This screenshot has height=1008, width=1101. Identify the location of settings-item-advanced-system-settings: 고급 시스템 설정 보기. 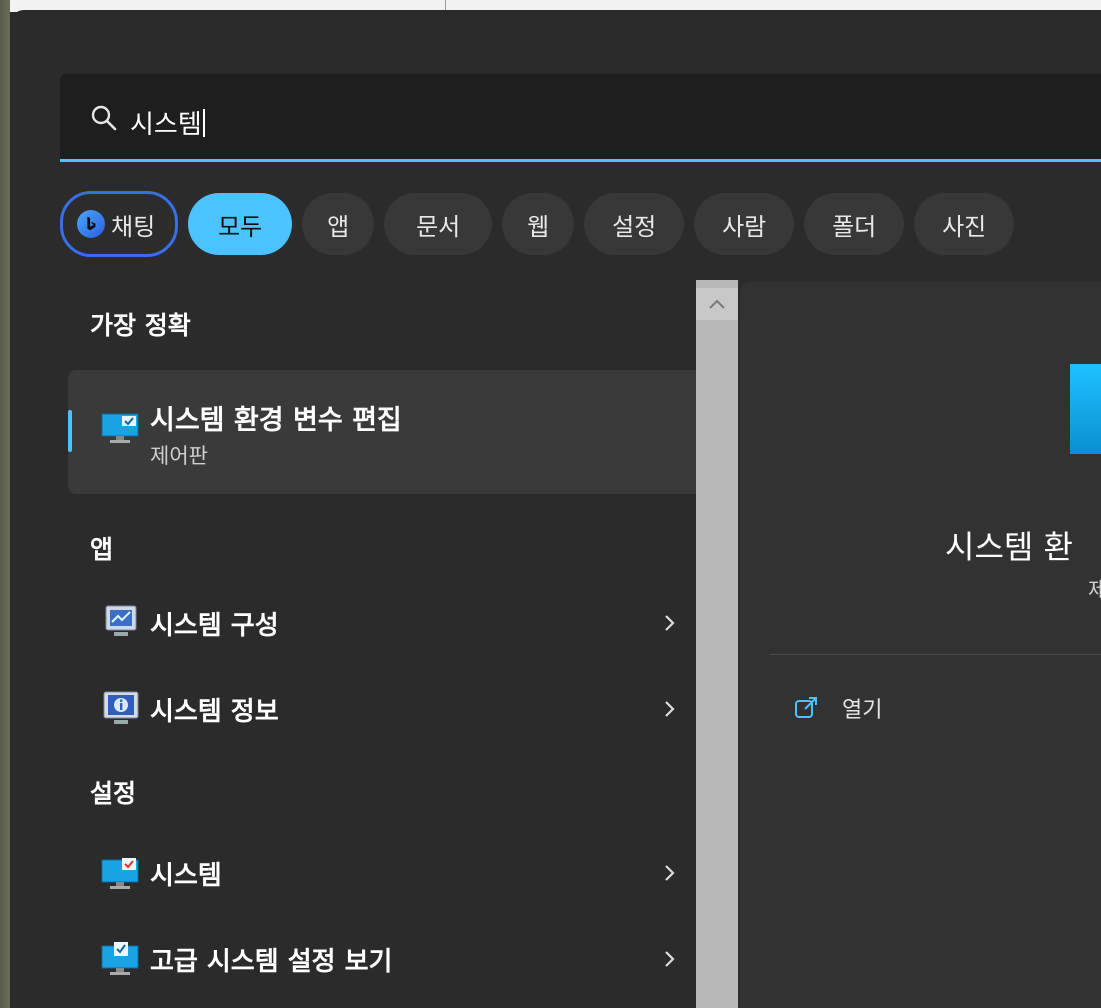
(388, 959).